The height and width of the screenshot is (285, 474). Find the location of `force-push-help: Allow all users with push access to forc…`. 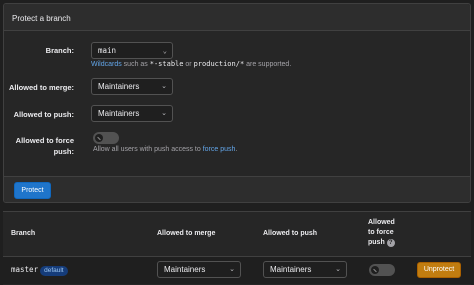

force-push-help: Allow all users with push access to forc… is located at coordinates (165, 149).